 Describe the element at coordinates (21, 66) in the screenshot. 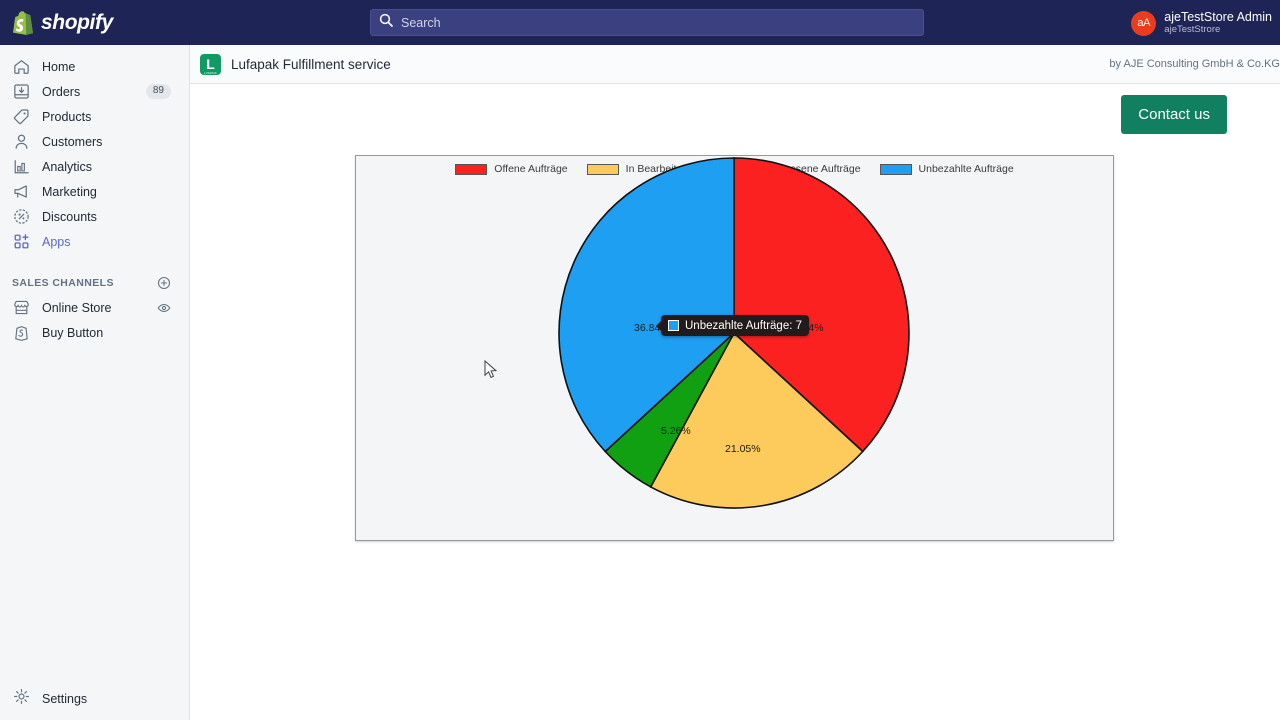

I see `home-icon` at that location.